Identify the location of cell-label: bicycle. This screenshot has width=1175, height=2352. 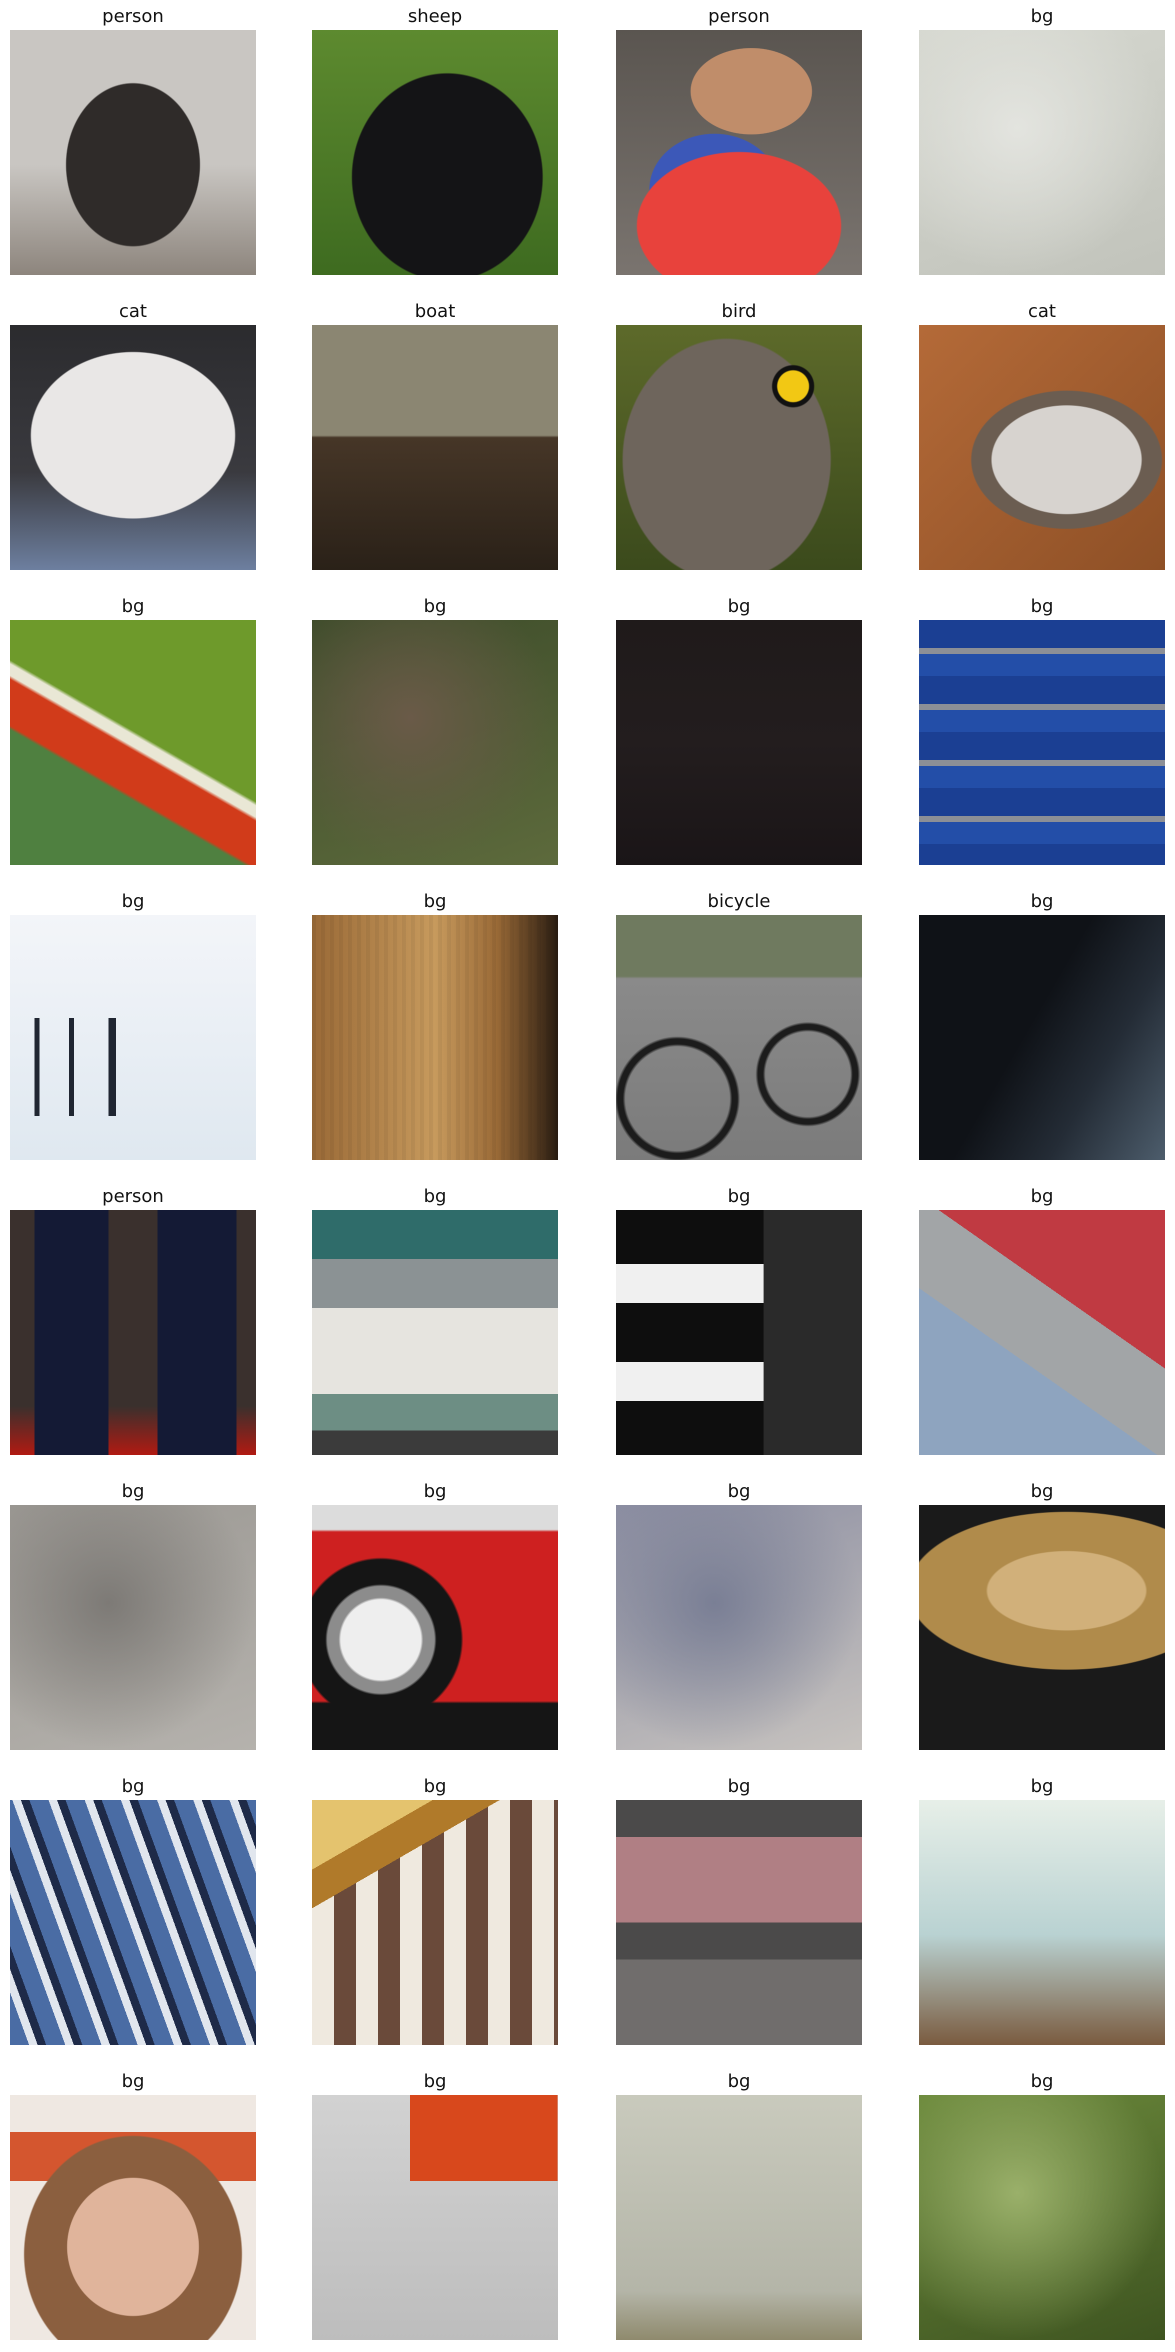
(739, 901).